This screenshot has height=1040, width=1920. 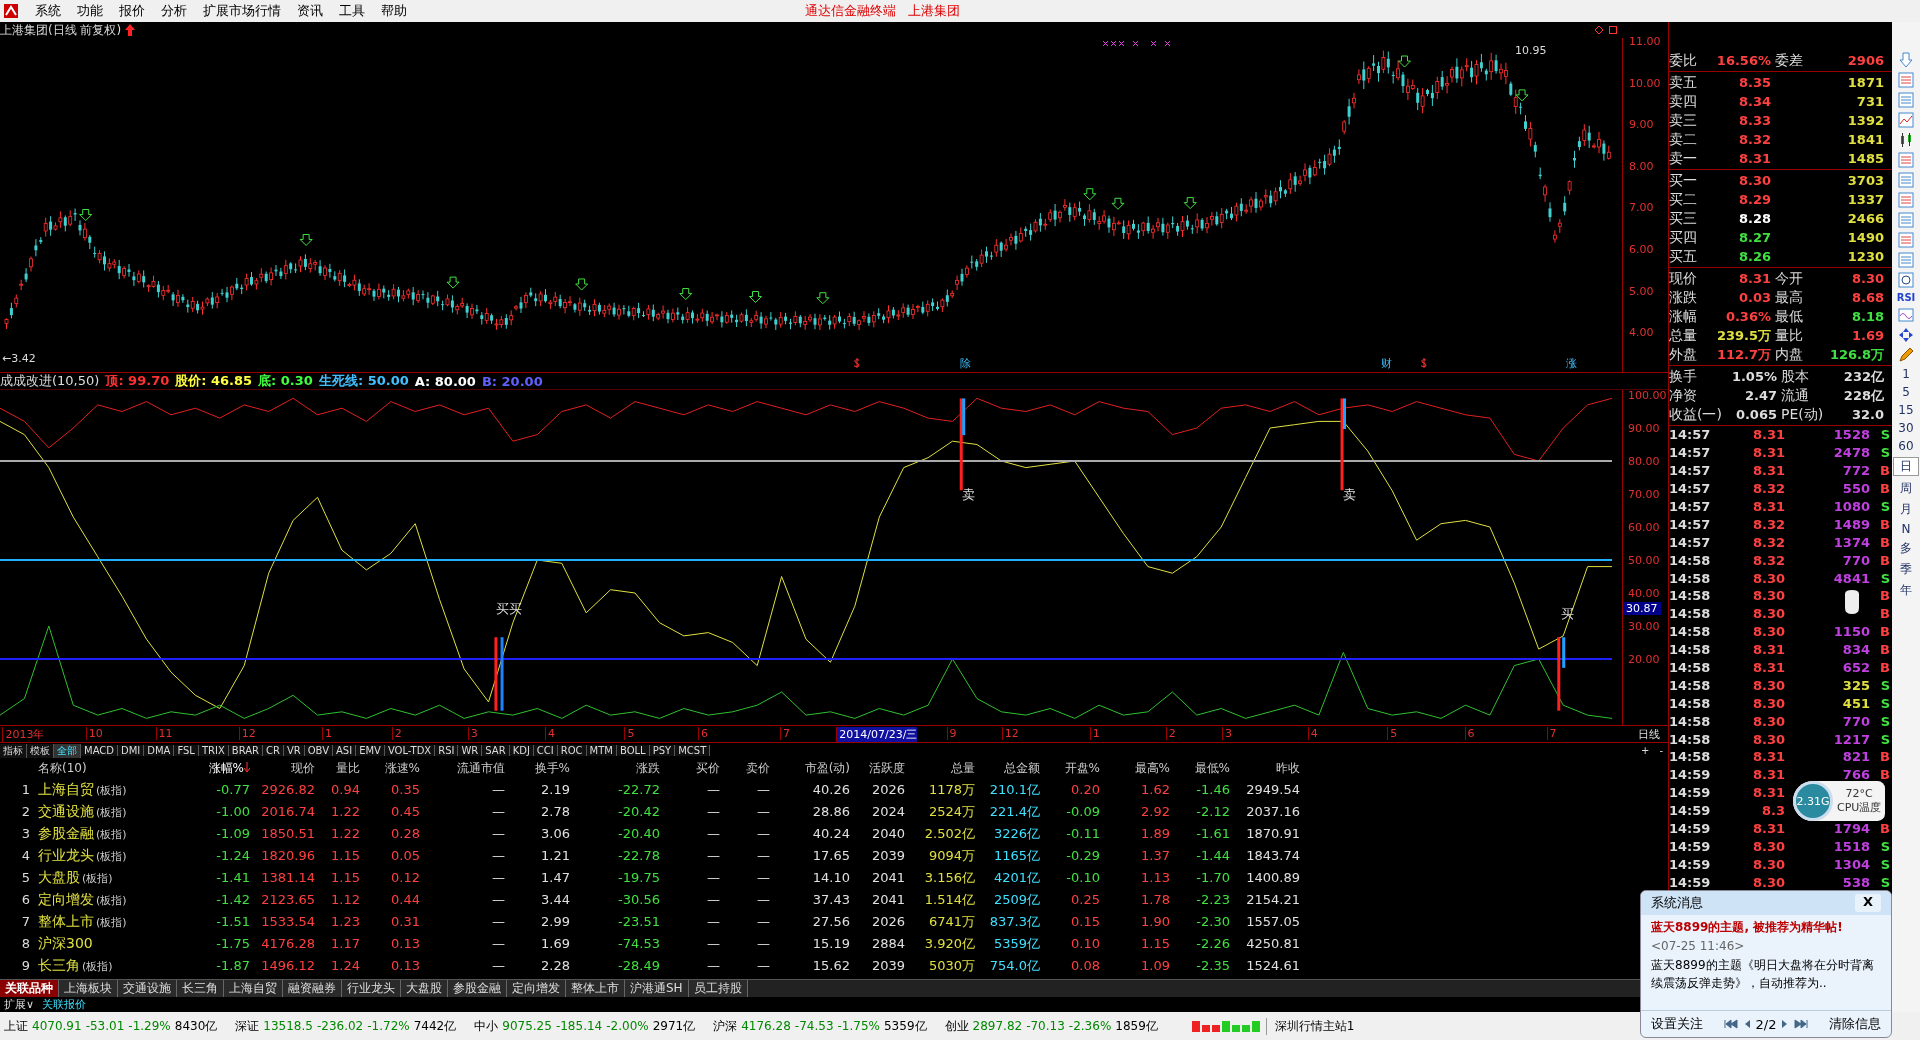 What do you see at coordinates (88, 988) in the screenshot?
I see `related-tab: 上海板块` at bounding box center [88, 988].